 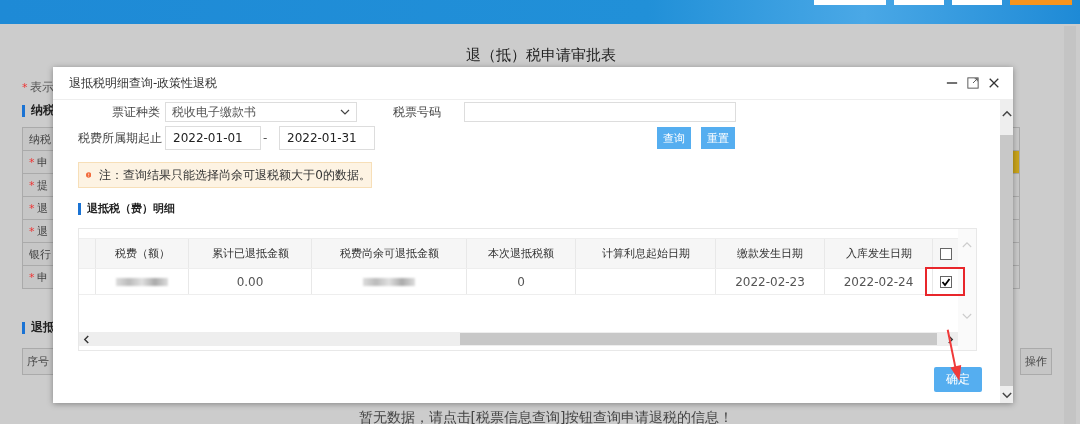 I want to click on column-header: 累计已退抵金额, so click(x=250, y=253).